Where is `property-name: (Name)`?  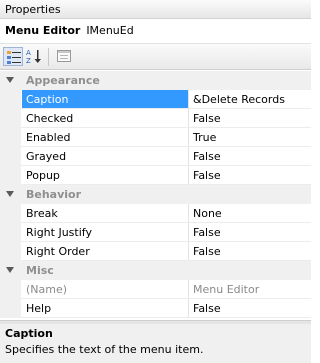
property-name: (Name) is located at coordinates (105, 289).